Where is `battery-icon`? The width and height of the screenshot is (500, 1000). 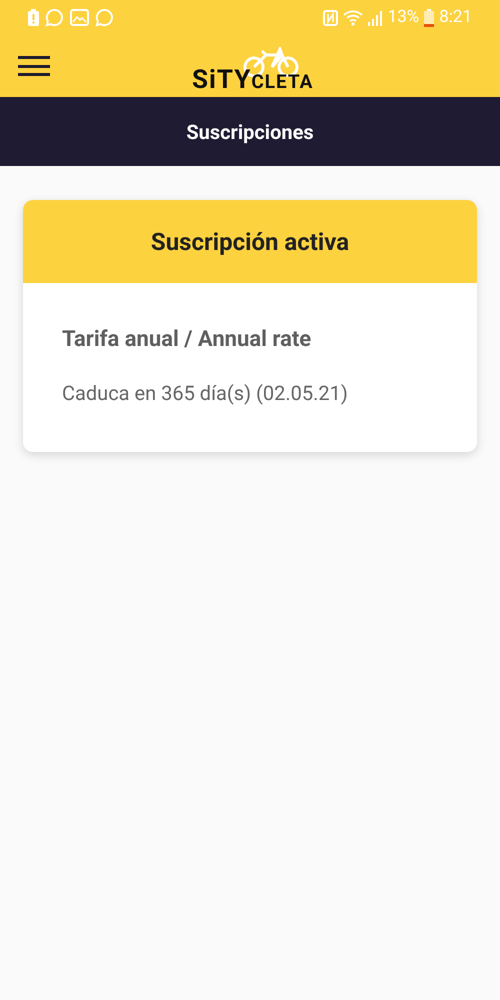
battery-icon is located at coordinates (429, 17).